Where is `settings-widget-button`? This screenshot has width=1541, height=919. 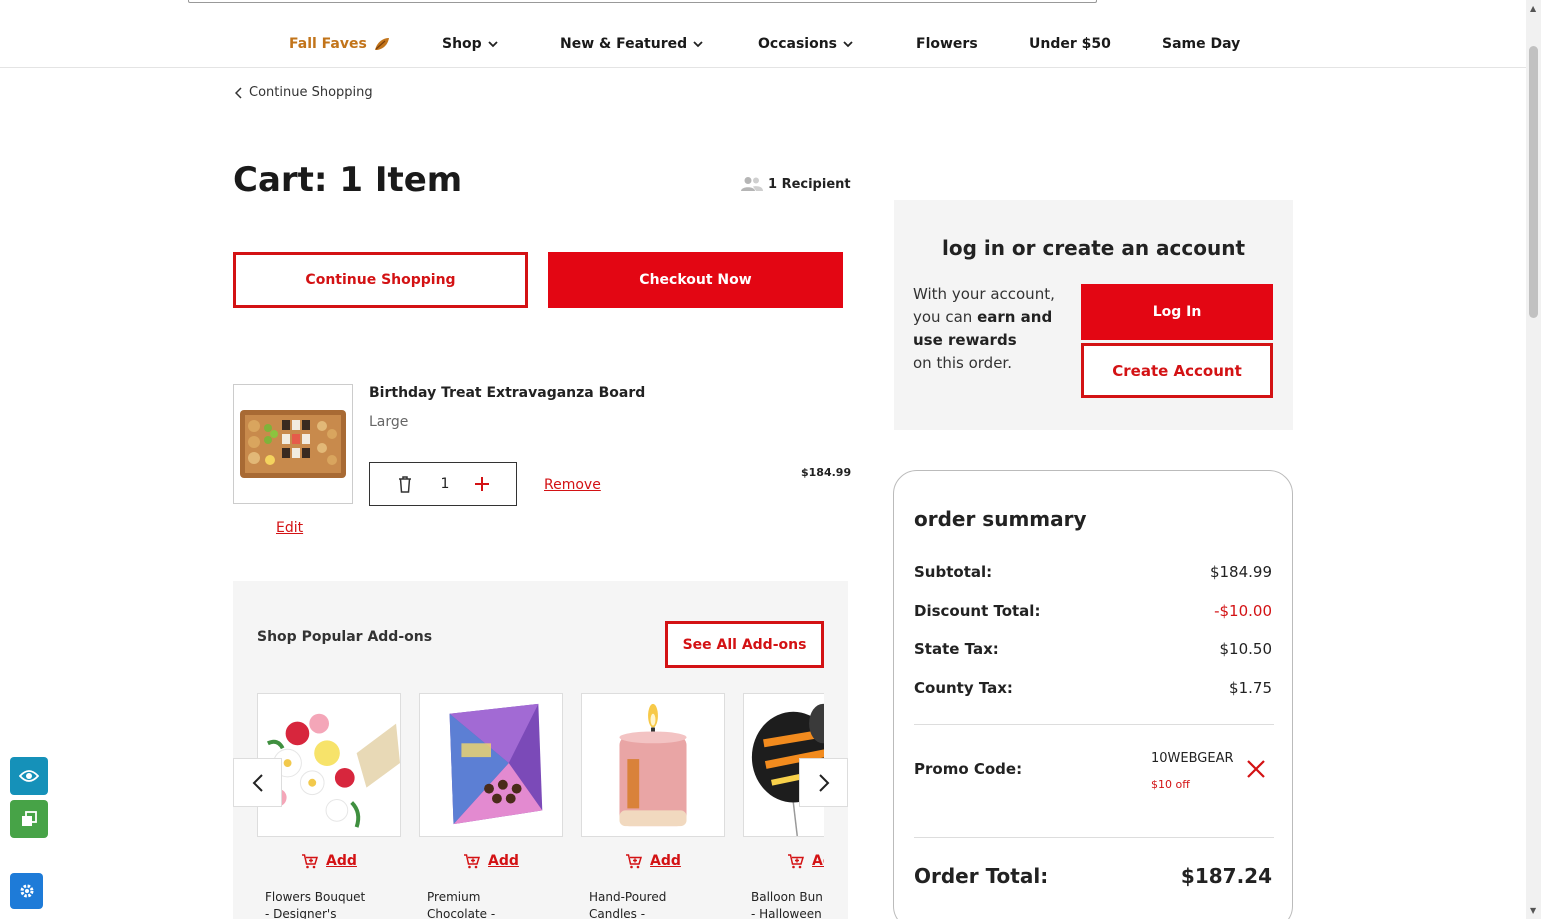
settings-widget-button is located at coordinates (26, 891).